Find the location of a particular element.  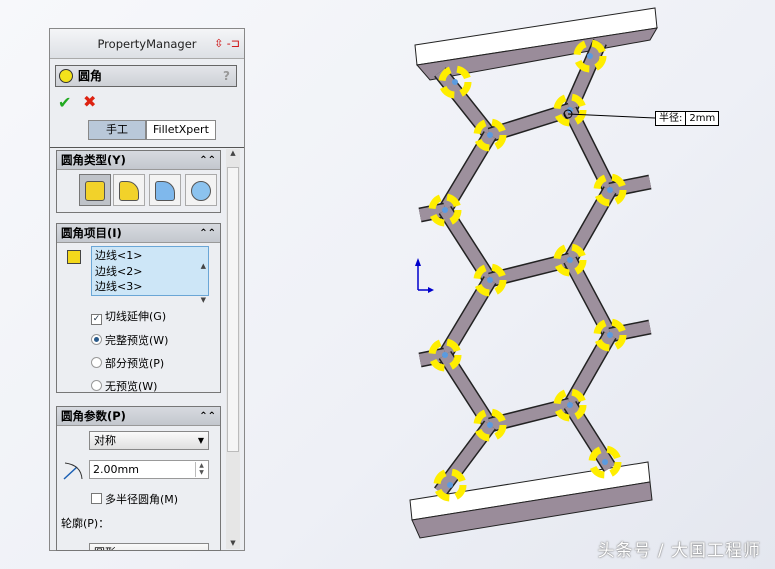

radius-callout: 半径: 2mm is located at coordinates (687, 118).